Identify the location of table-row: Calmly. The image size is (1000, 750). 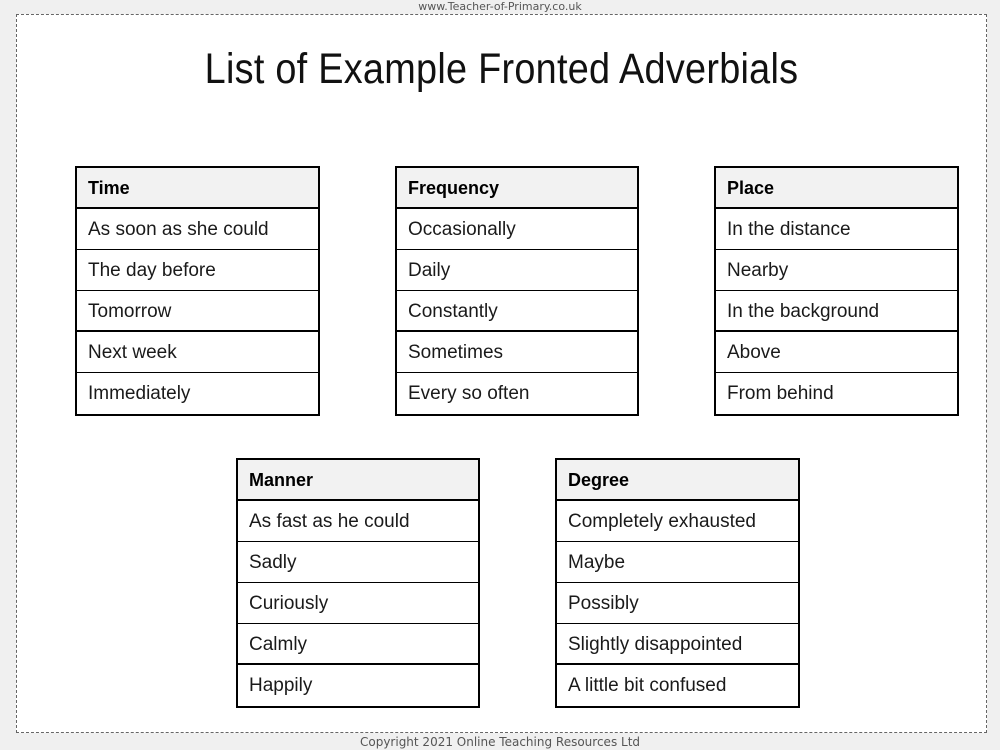
(358, 644).